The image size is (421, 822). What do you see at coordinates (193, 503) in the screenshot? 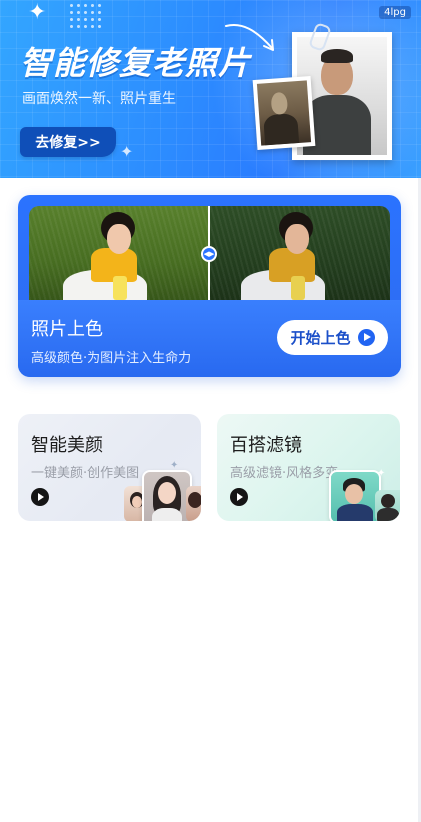
I see `beauty-thumb-right` at bounding box center [193, 503].